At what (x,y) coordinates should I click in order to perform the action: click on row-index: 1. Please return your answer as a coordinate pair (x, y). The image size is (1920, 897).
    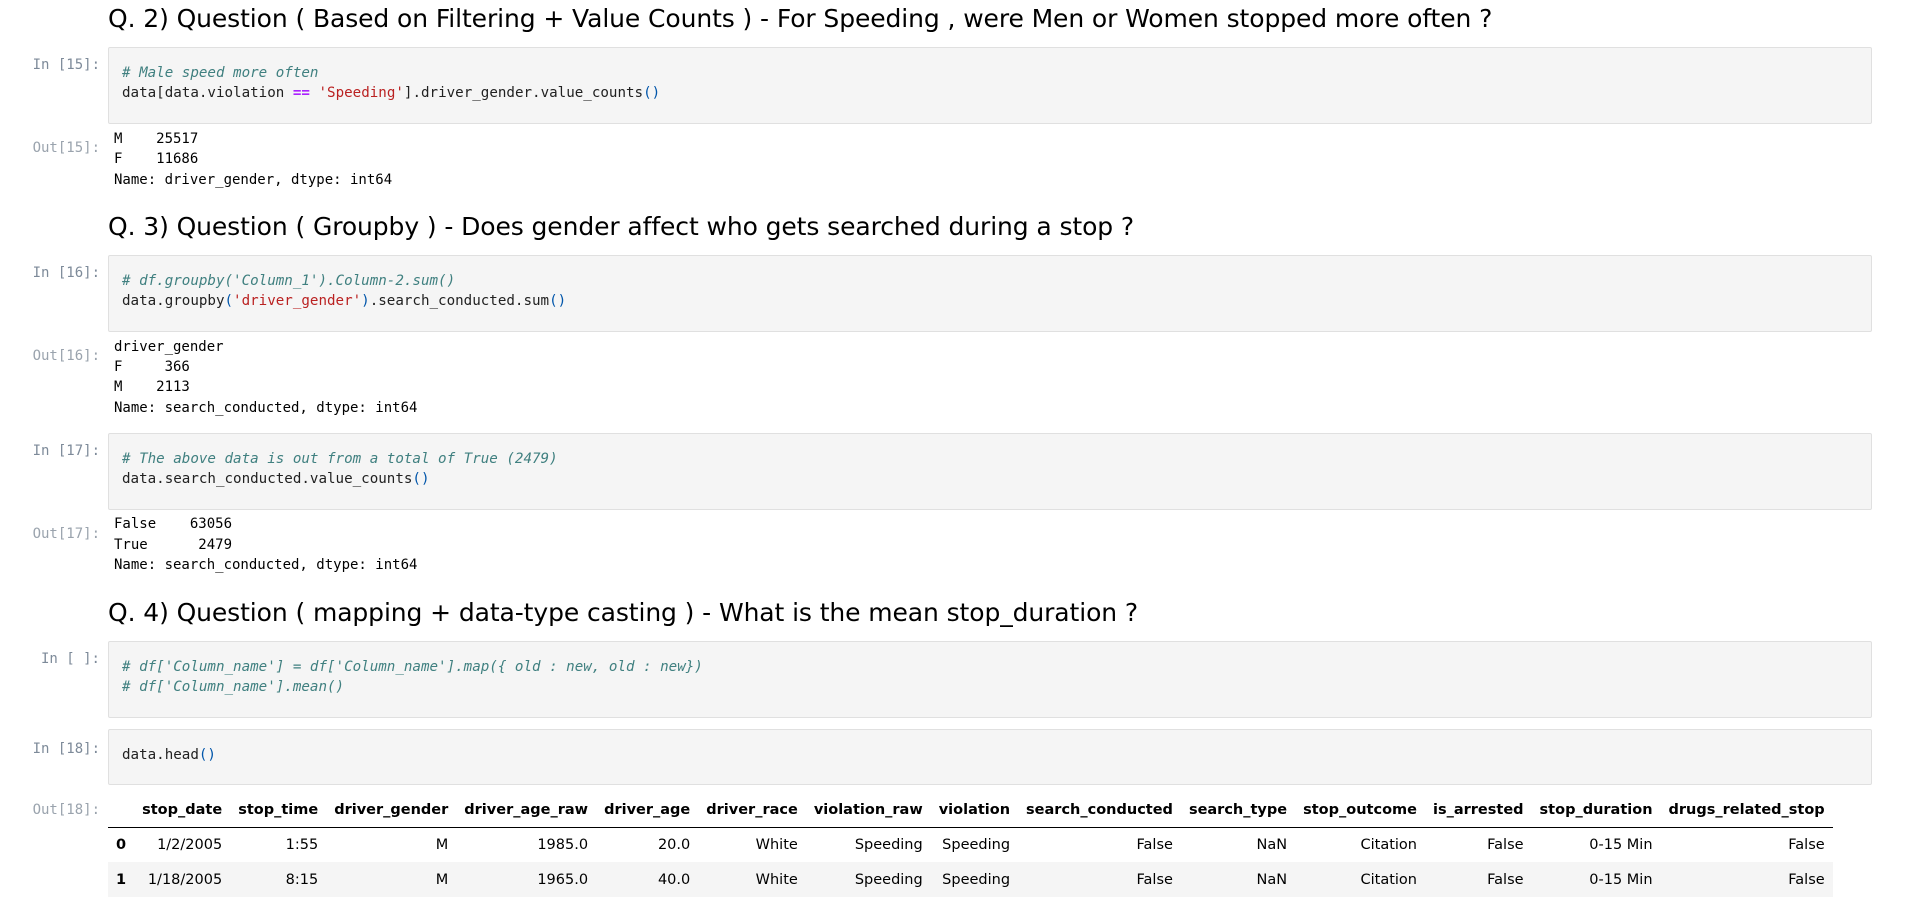
    Looking at the image, I should click on (121, 879).